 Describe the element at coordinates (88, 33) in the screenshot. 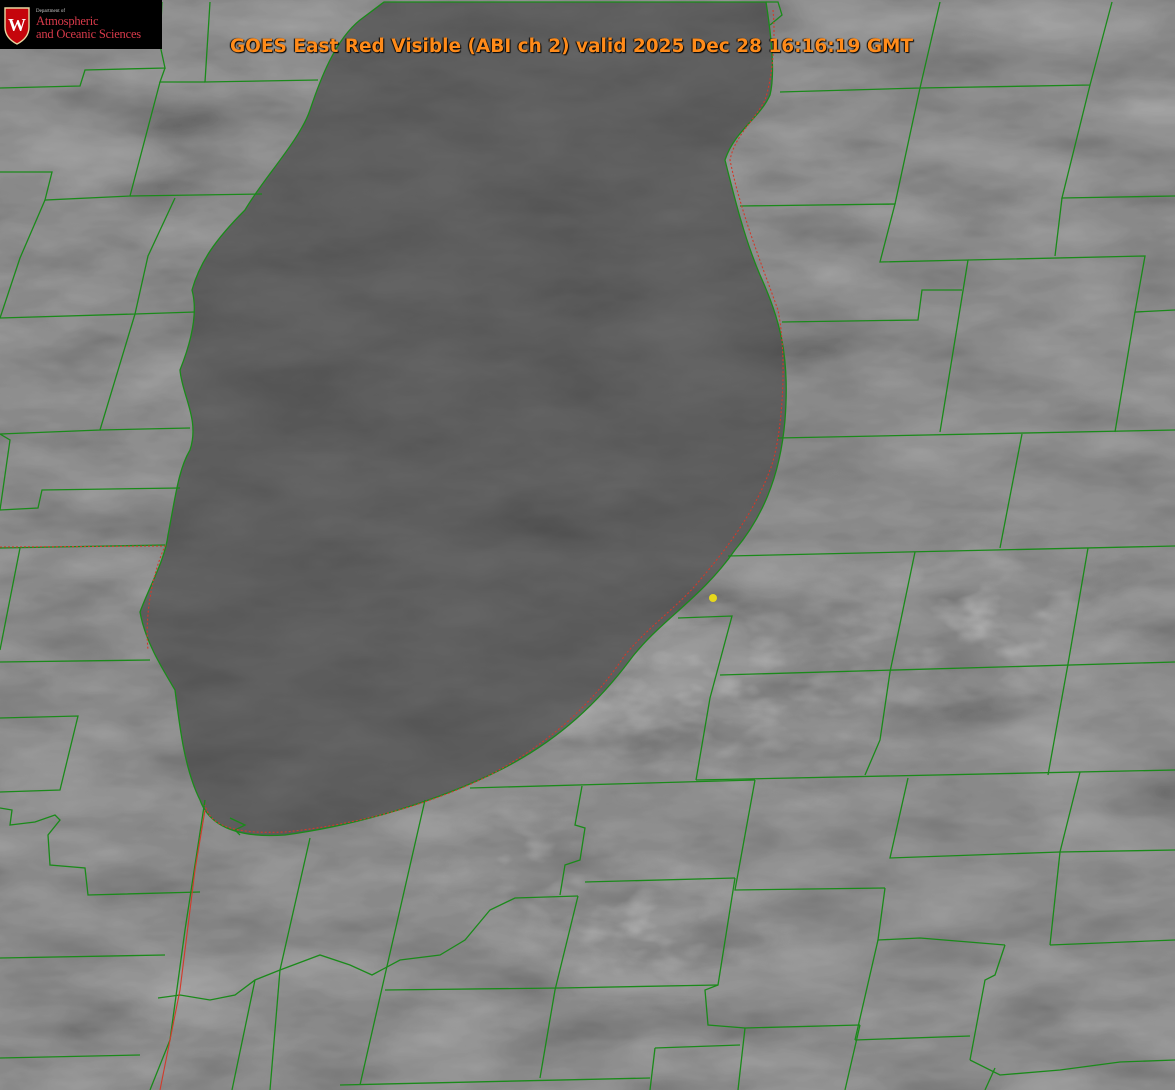

I see `logo-line-2: and Oceanic Sciences` at that location.